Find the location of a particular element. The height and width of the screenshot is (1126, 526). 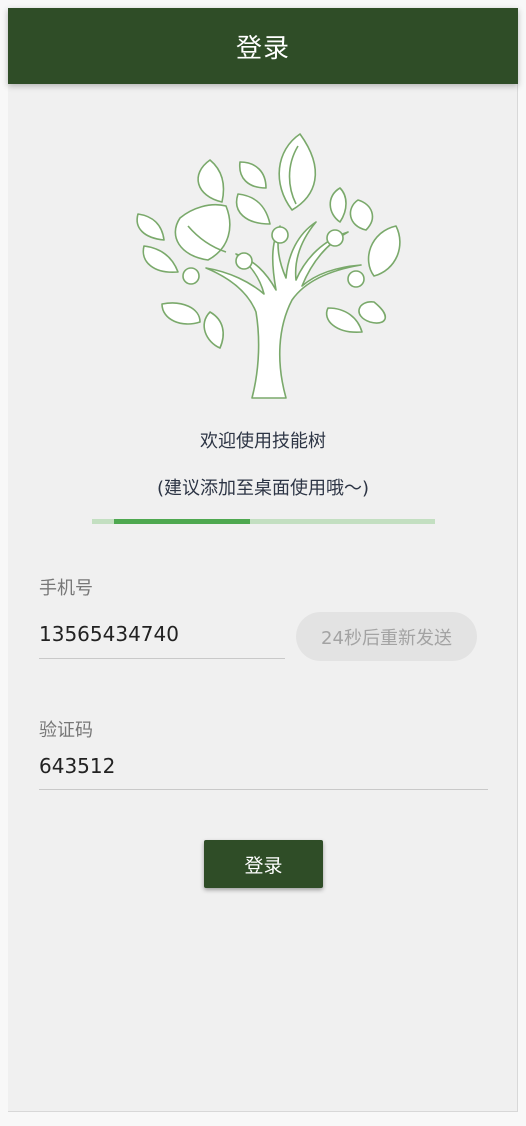

page-title: 登录 is located at coordinates (262, 48).